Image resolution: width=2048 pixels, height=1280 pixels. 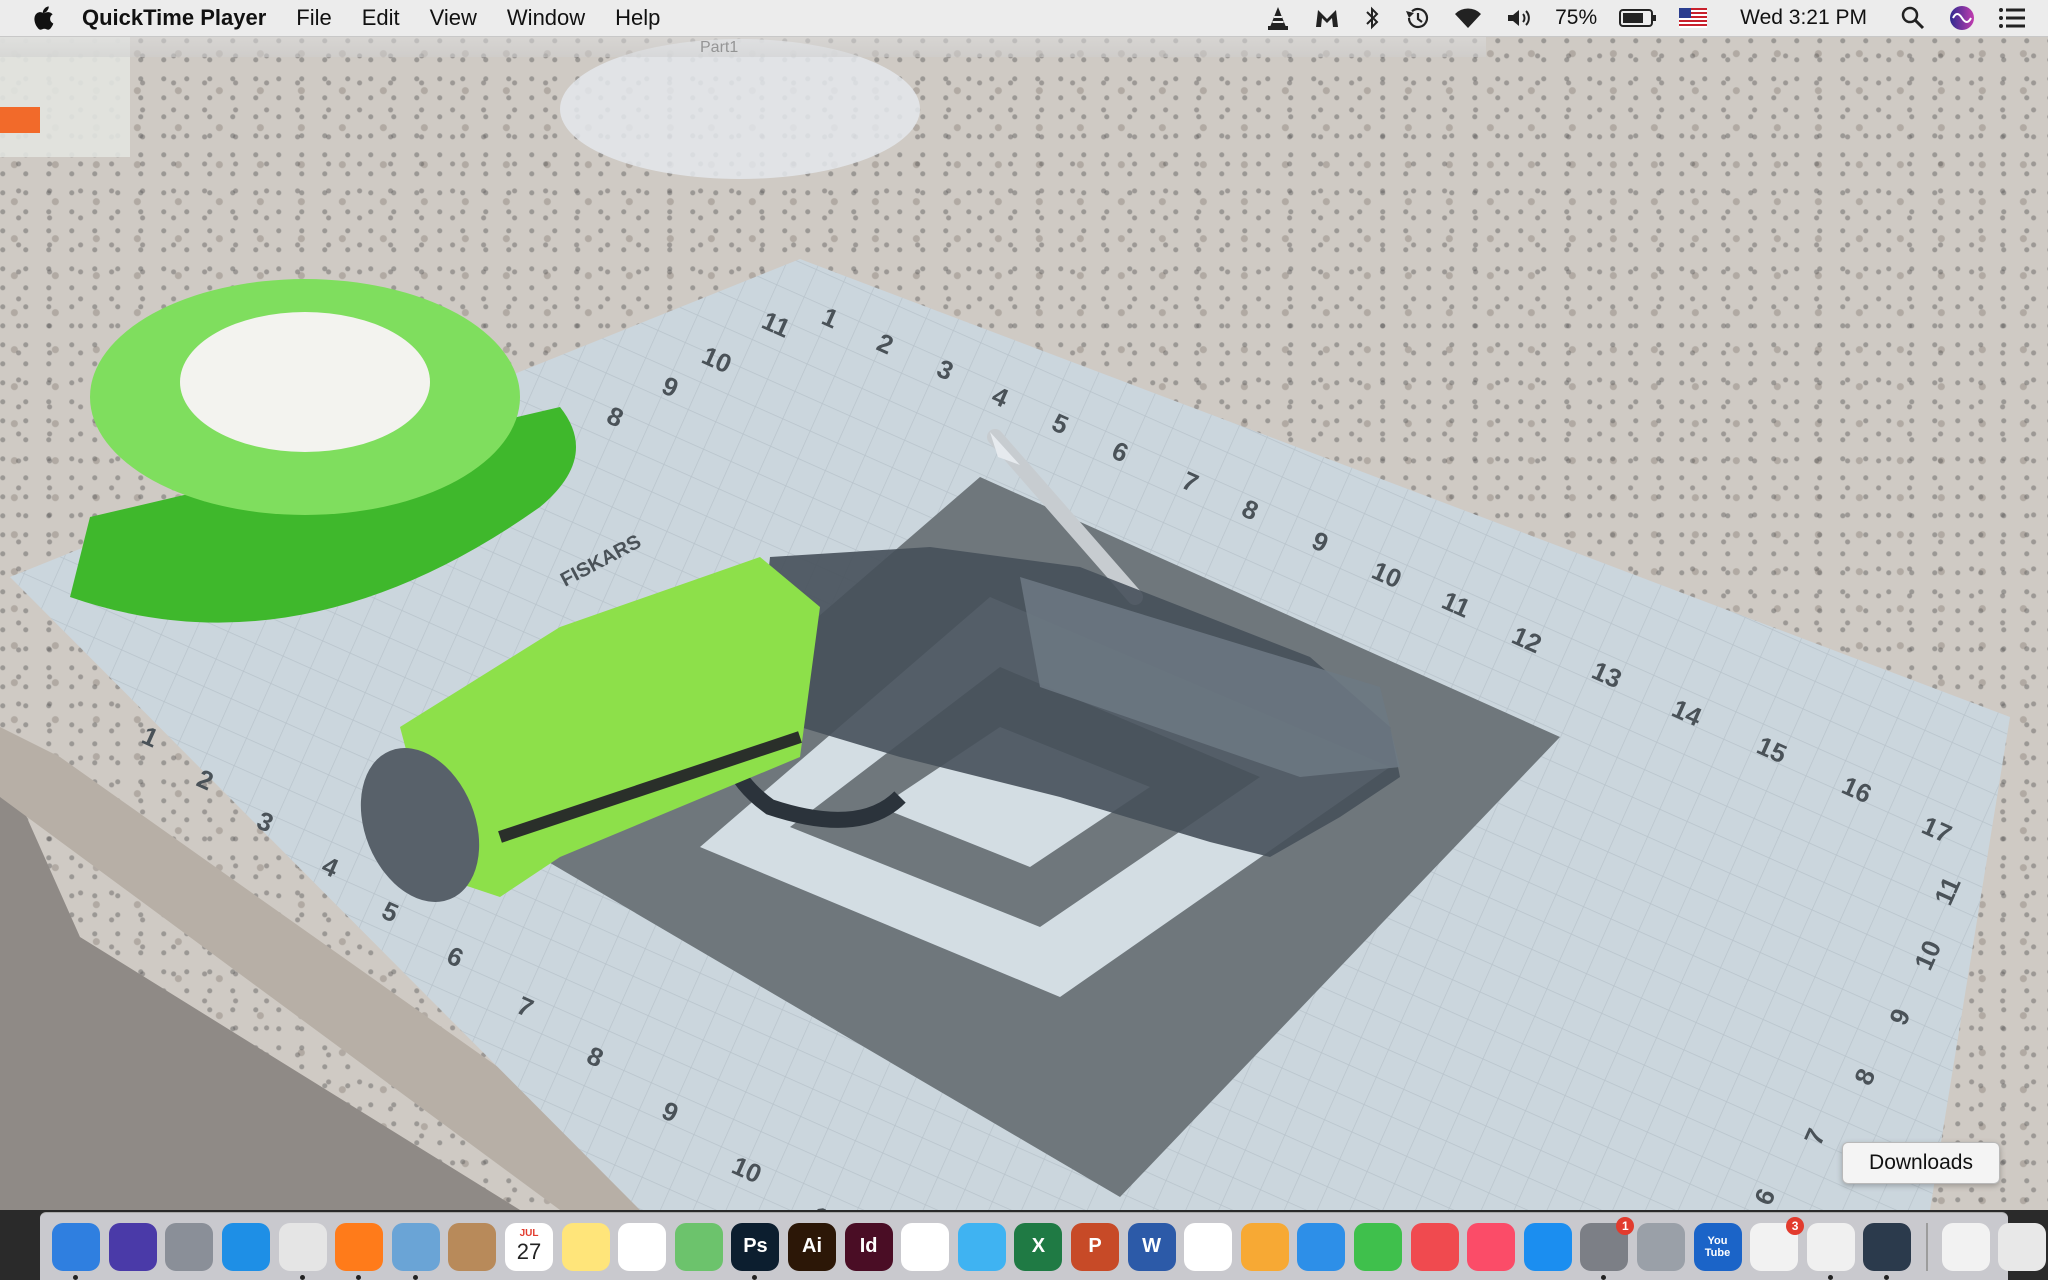 What do you see at coordinates (1795, 1225) in the screenshot?
I see `notification-badge: 3` at bounding box center [1795, 1225].